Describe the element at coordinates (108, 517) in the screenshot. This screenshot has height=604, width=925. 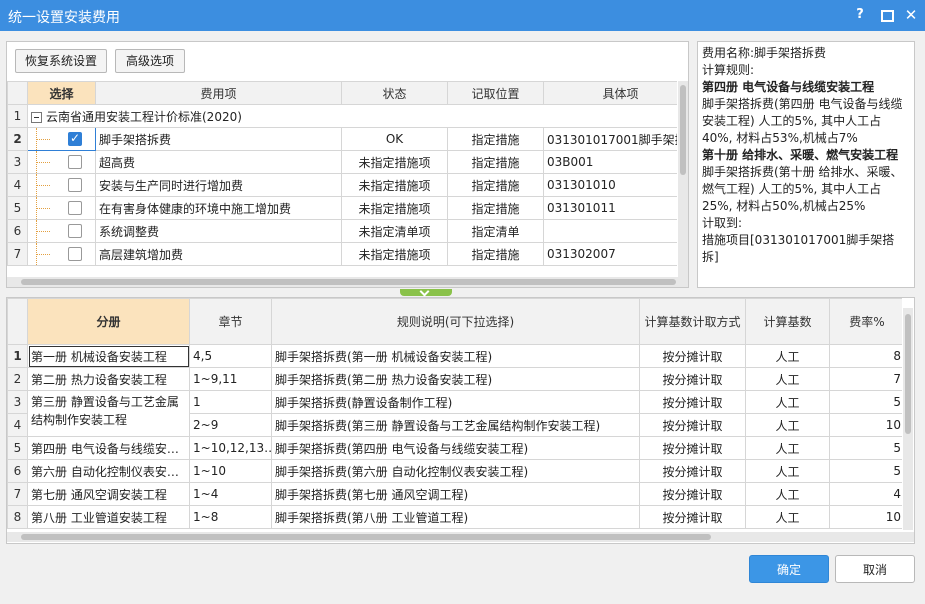
I see `volume-cell: 第八册 工业管道安装工程` at that location.